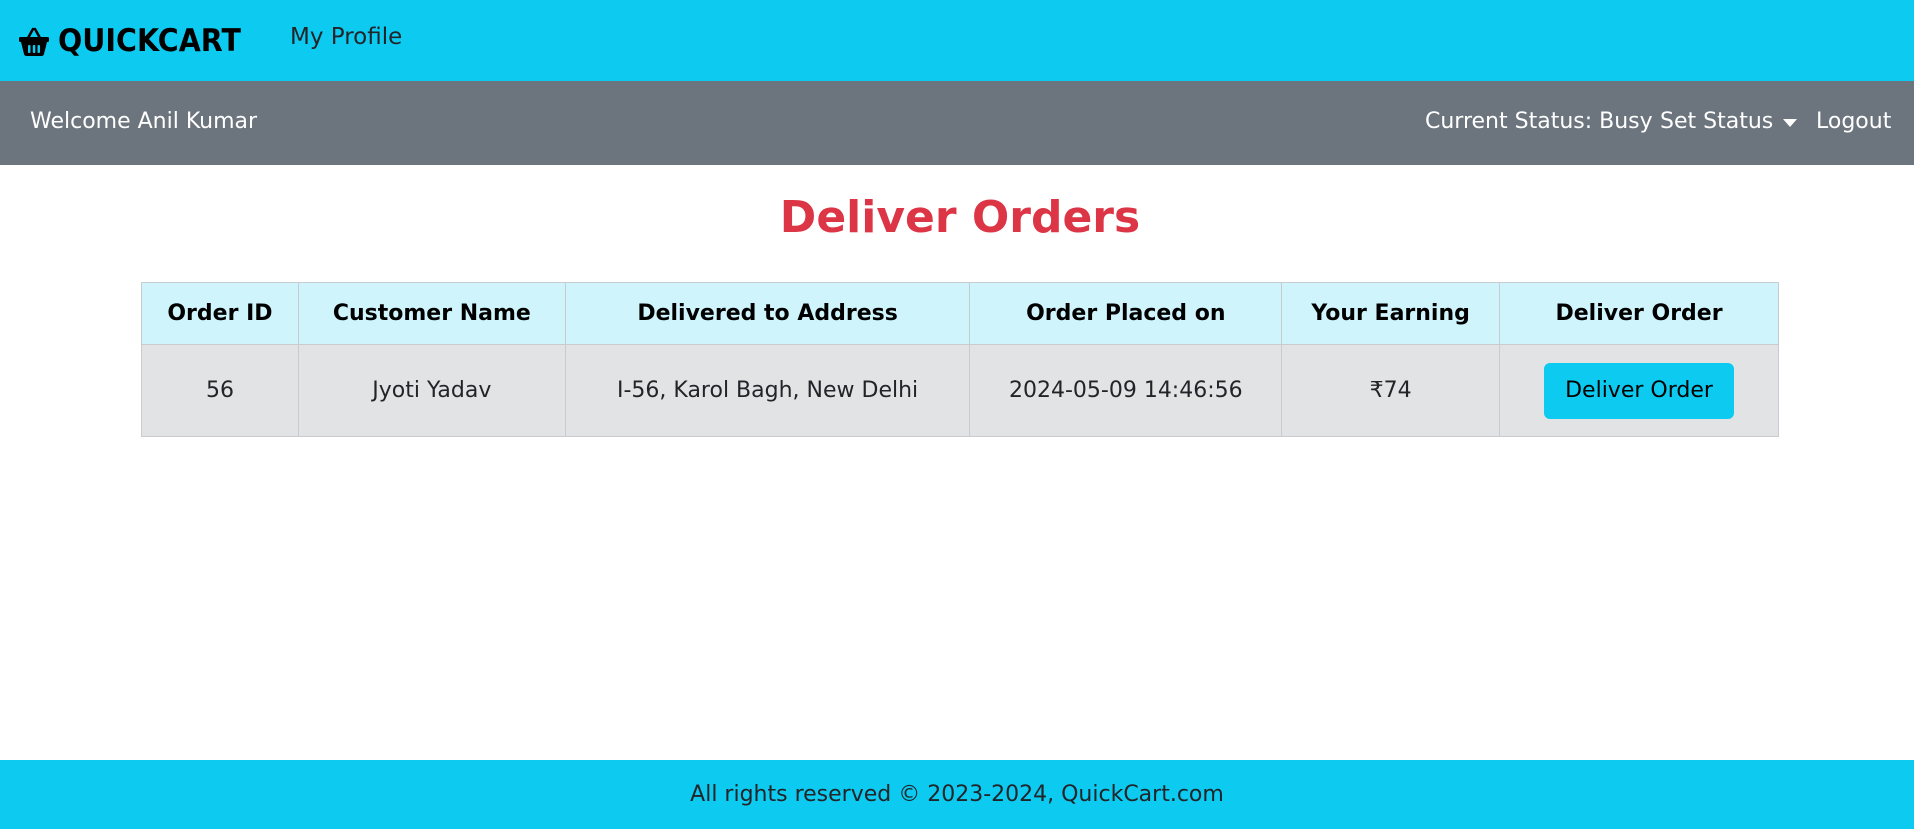 The height and width of the screenshot is (829, 1914). What do you see at coordinates (431, 390) in the screenshot?
I see `cell-customer-name: Jyoti Yadav` at bounding box center [431, 390].